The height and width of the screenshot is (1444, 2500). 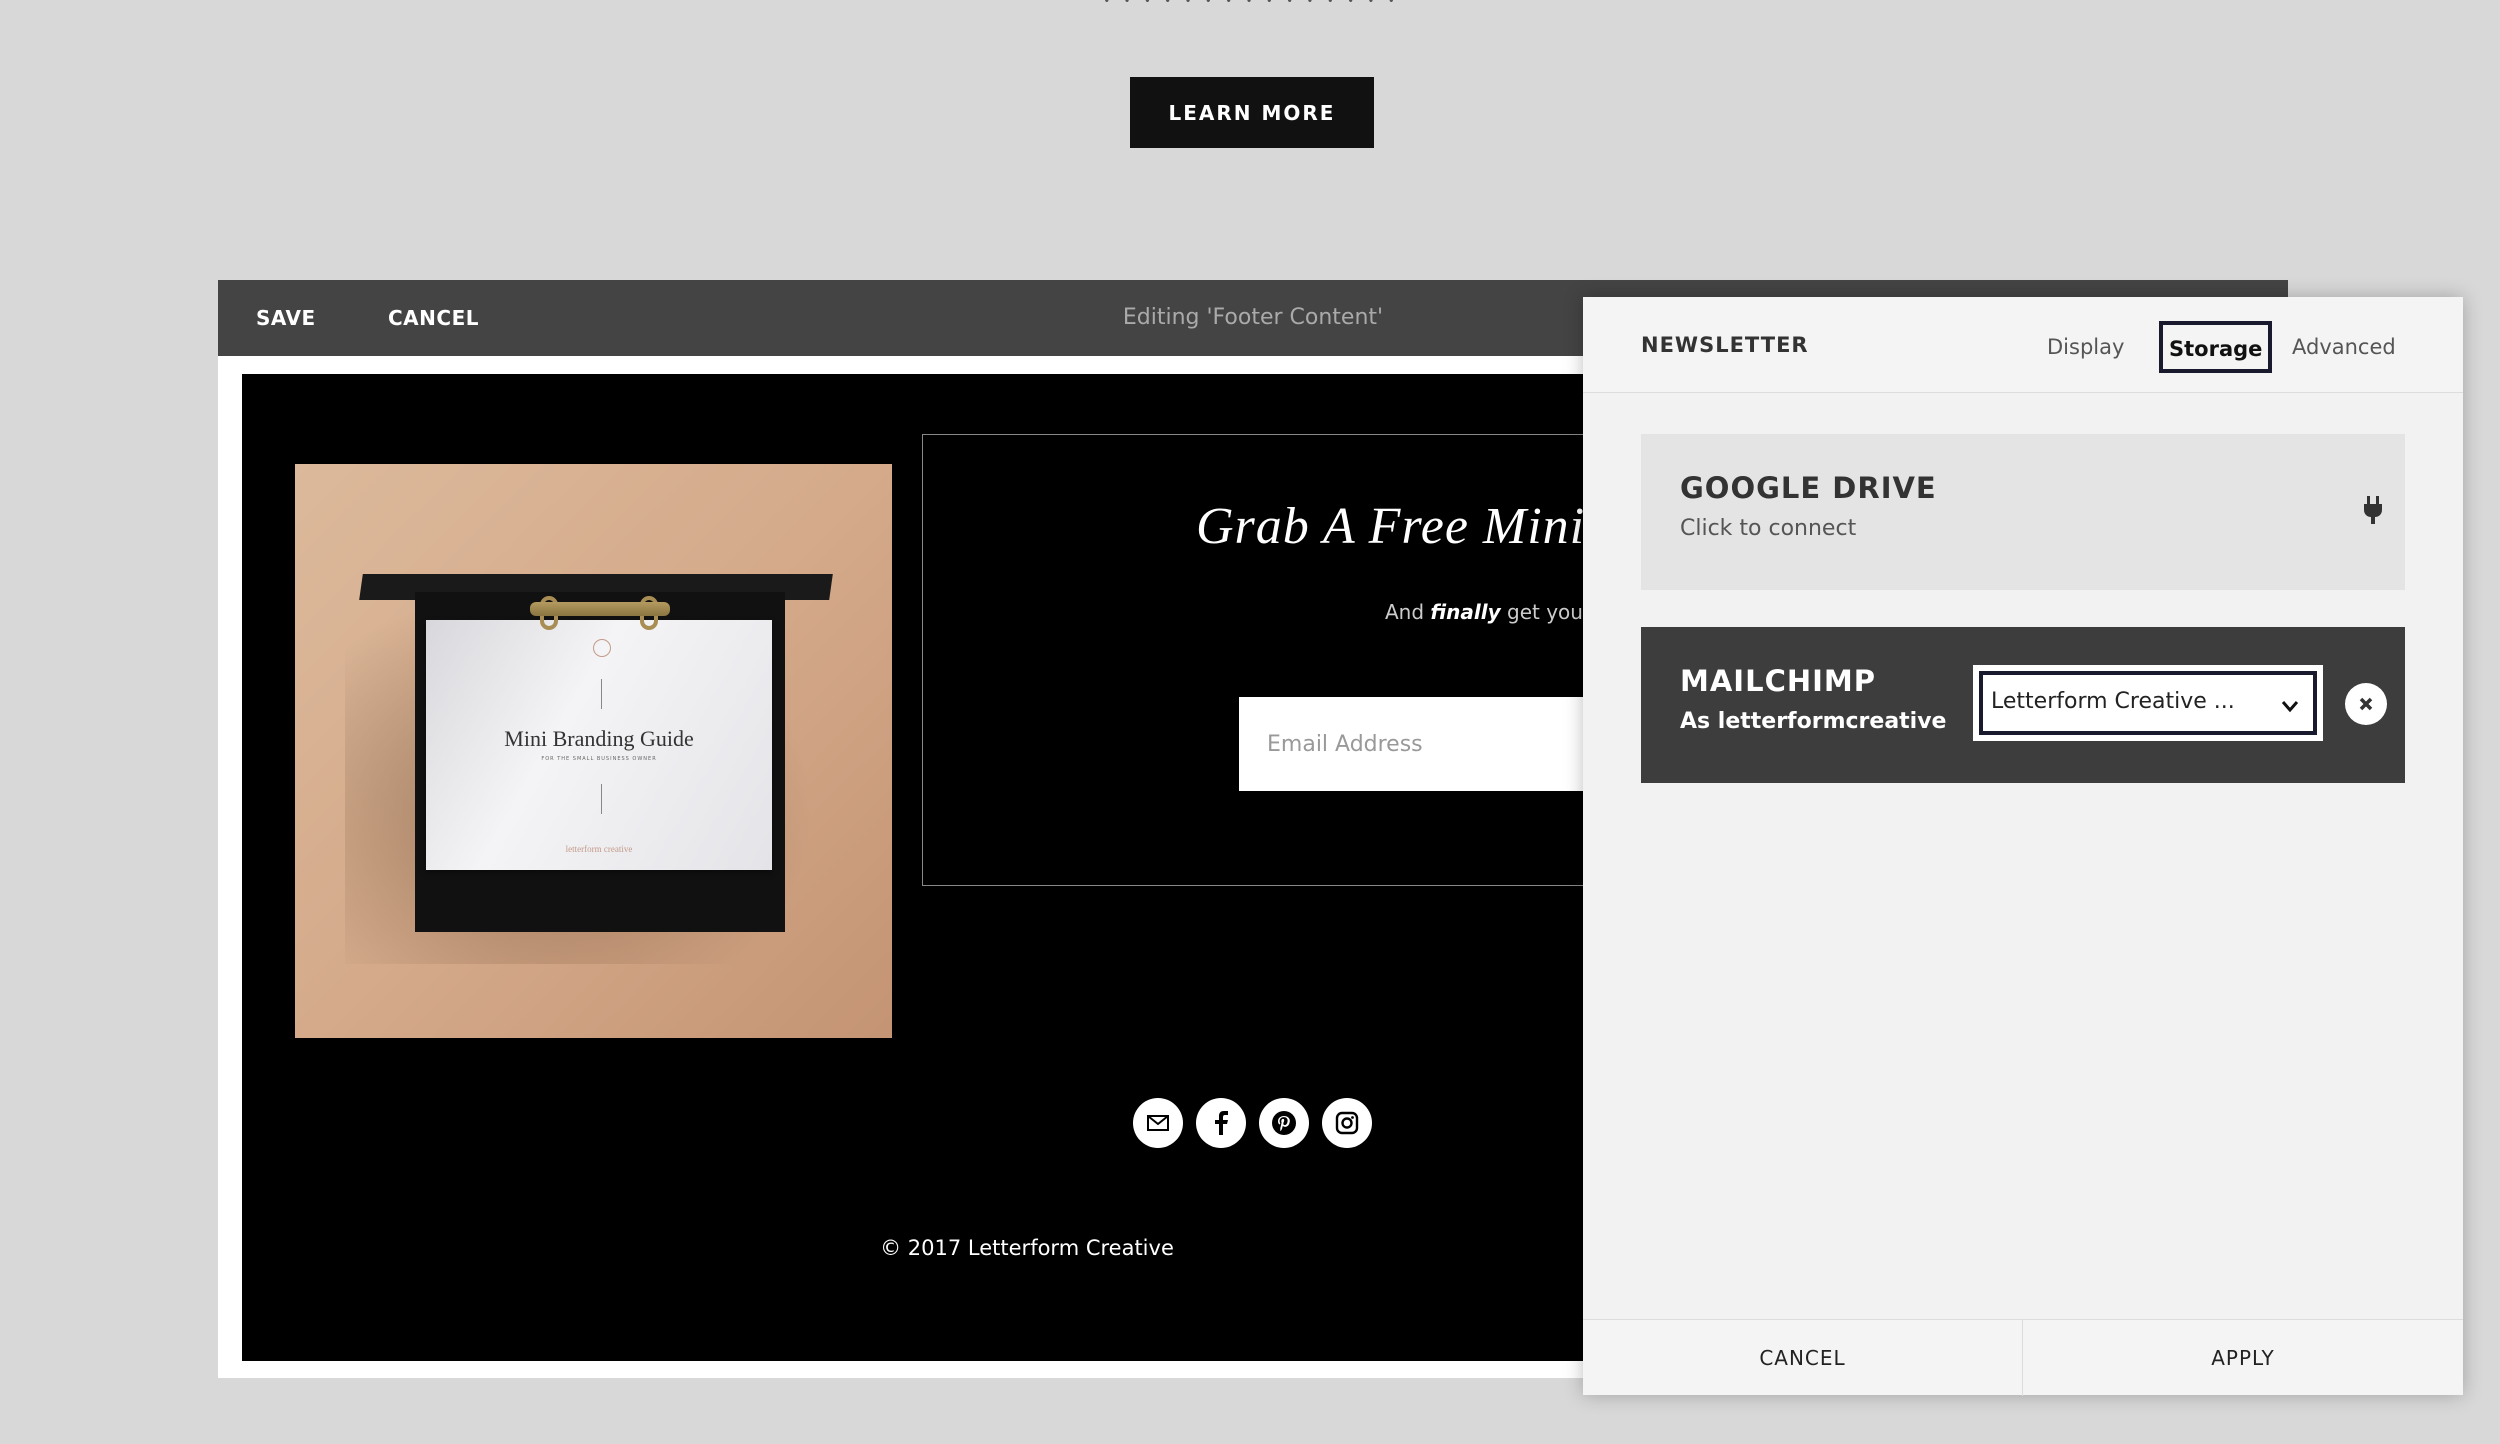 What do you see at coordinates (602, 648) in the screenshot?
I see `paper-seal` at bounding box center [602, 648].